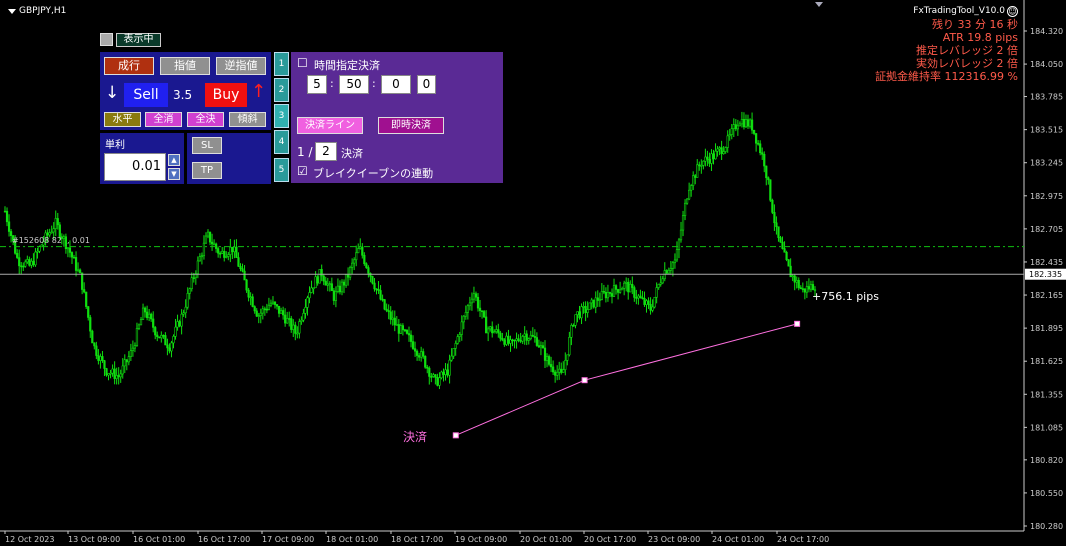 This screenshot has width=1066, height=546. I want to click on buy-button: Buy, so click(226, 95).